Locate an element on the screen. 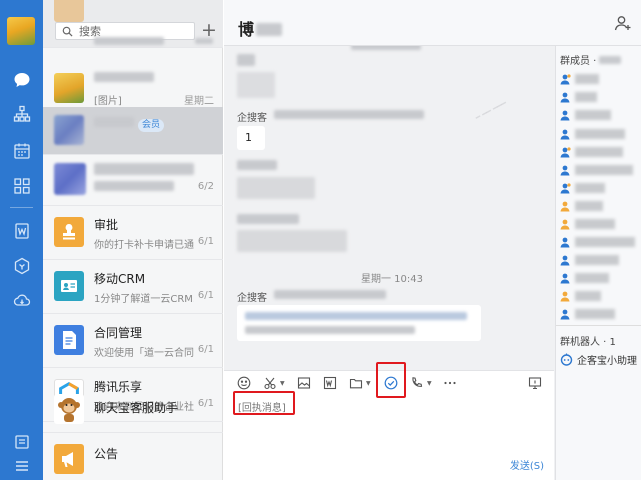  chat-header: 博 is located at coordinates (432, 23).